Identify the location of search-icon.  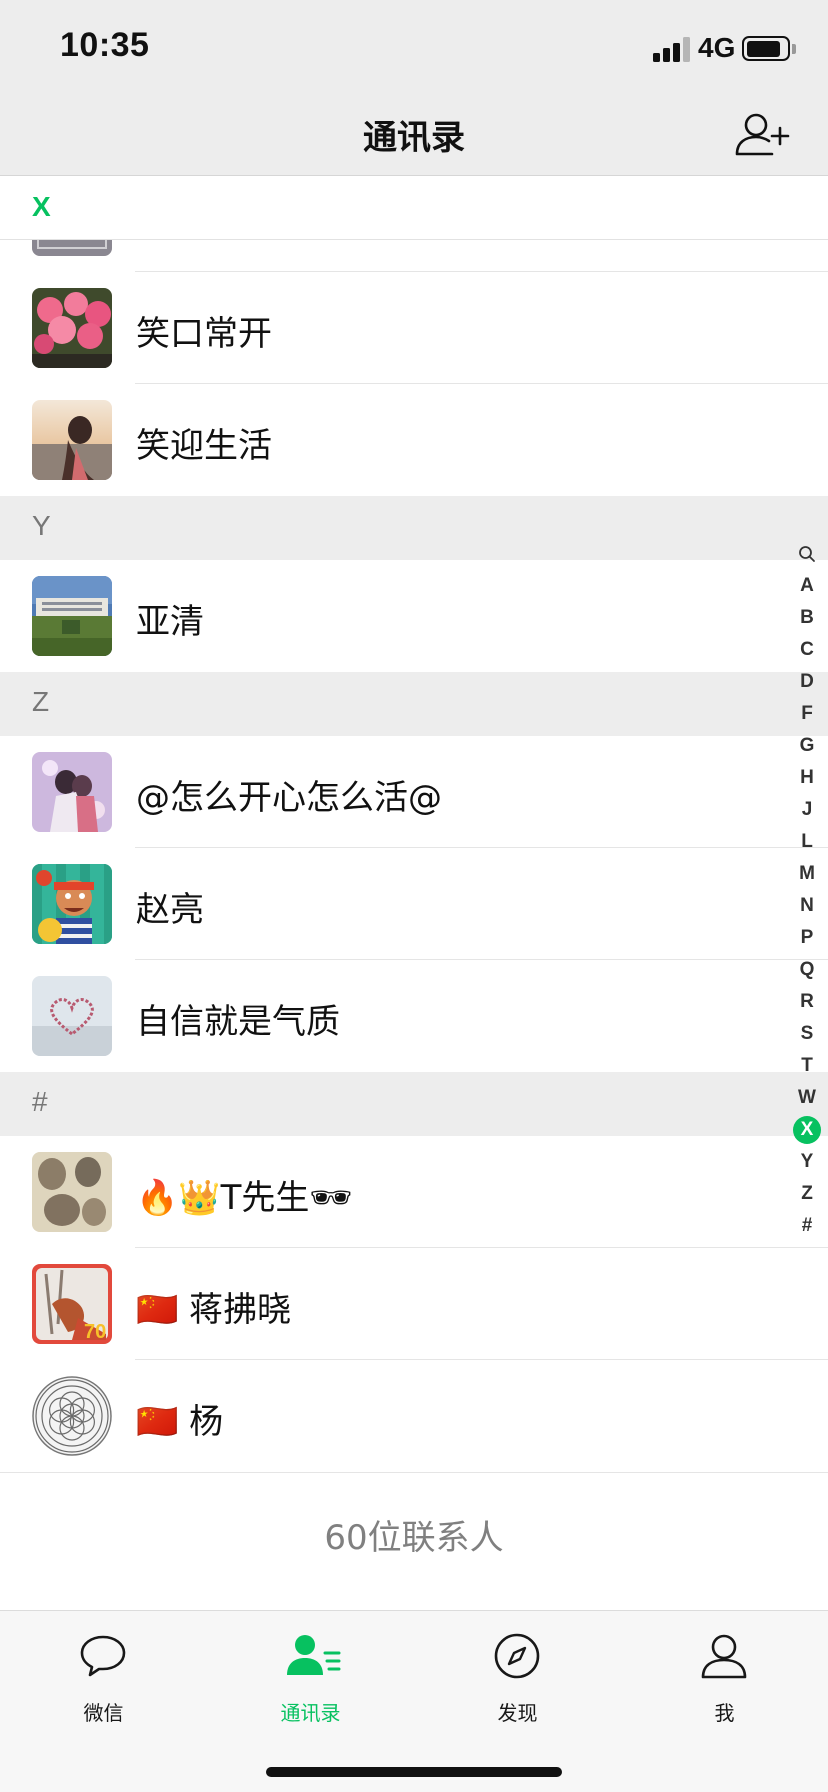
(807, 554).